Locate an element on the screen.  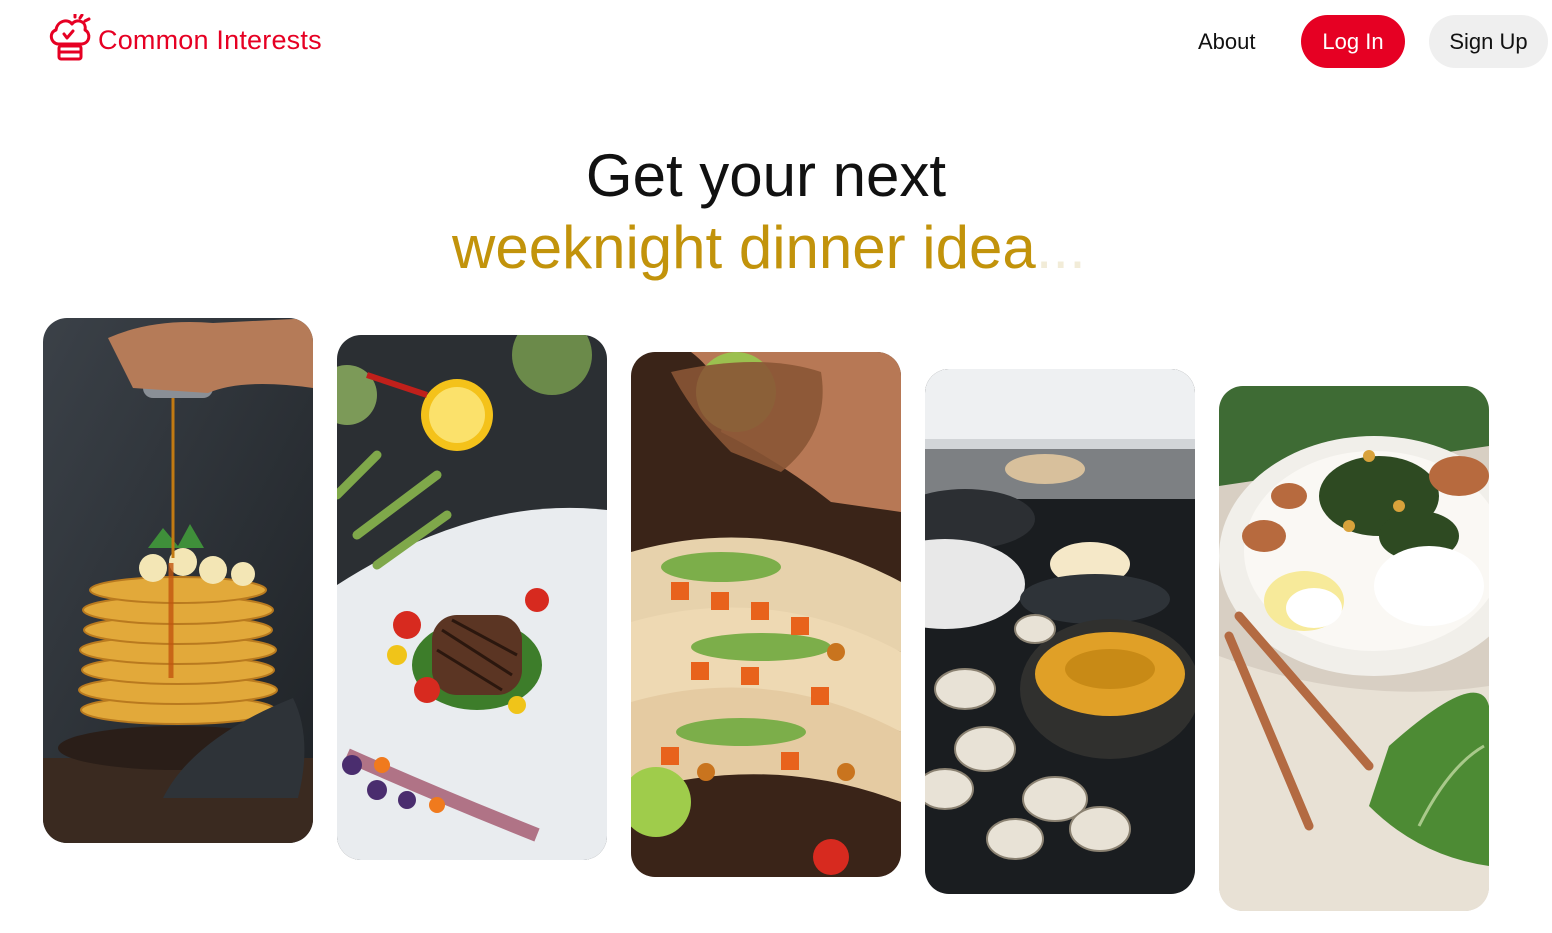
food-card-fish-potatoes is located at coordinates (1354, 648).